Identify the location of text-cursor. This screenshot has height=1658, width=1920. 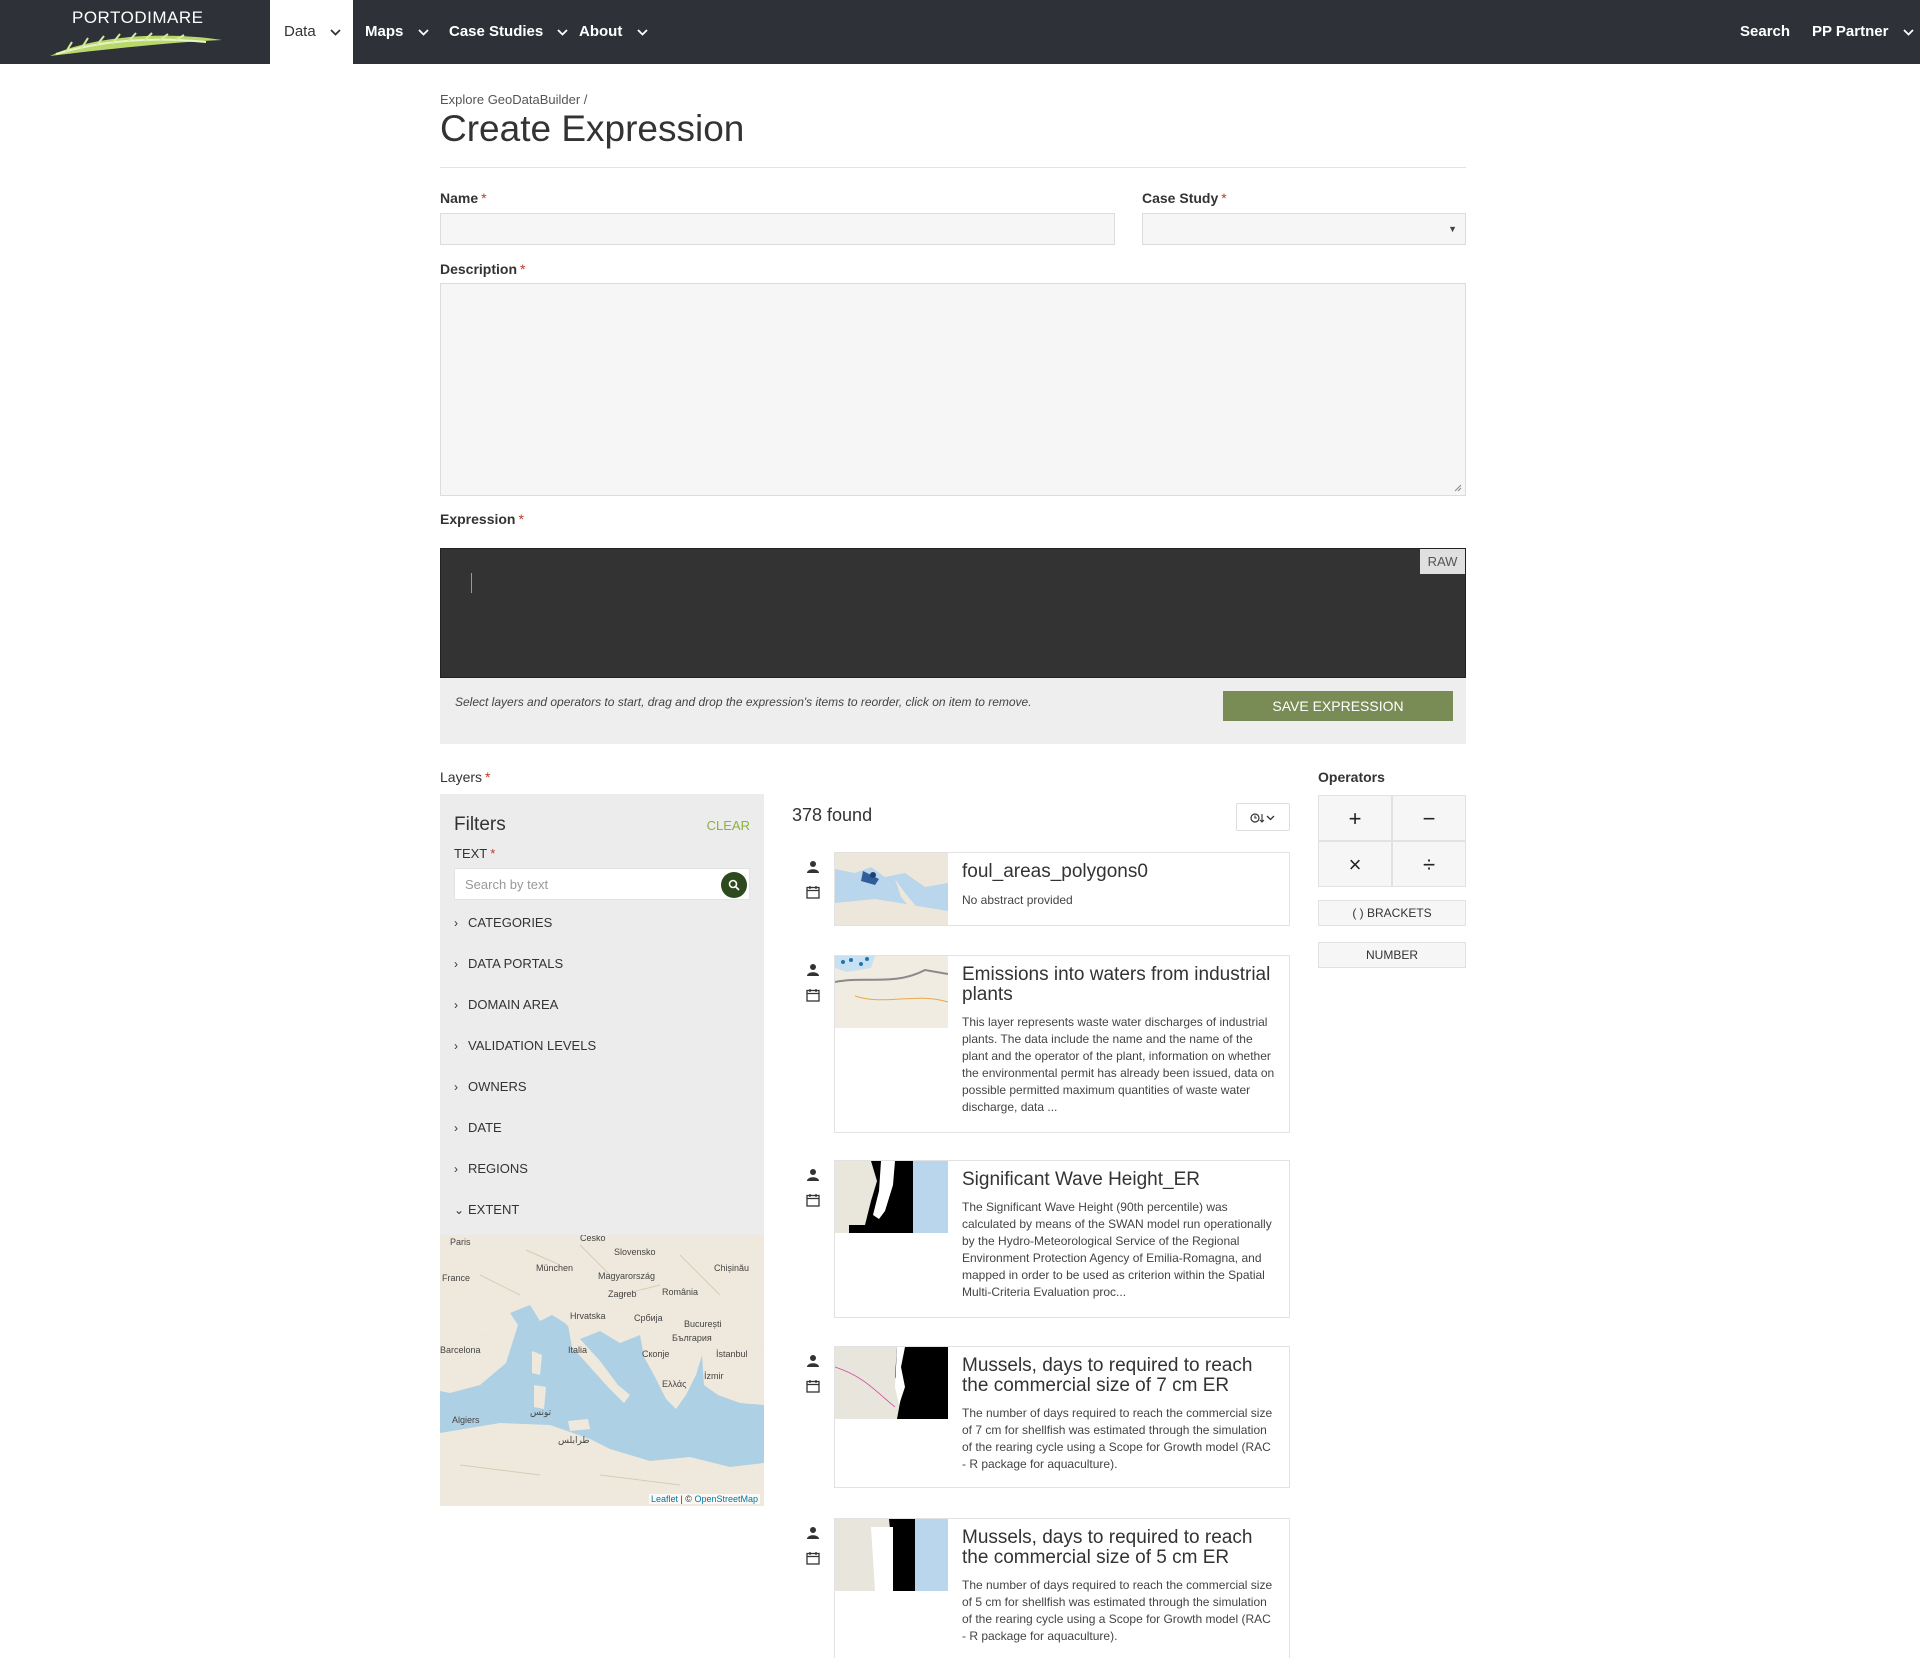
(471, 583).